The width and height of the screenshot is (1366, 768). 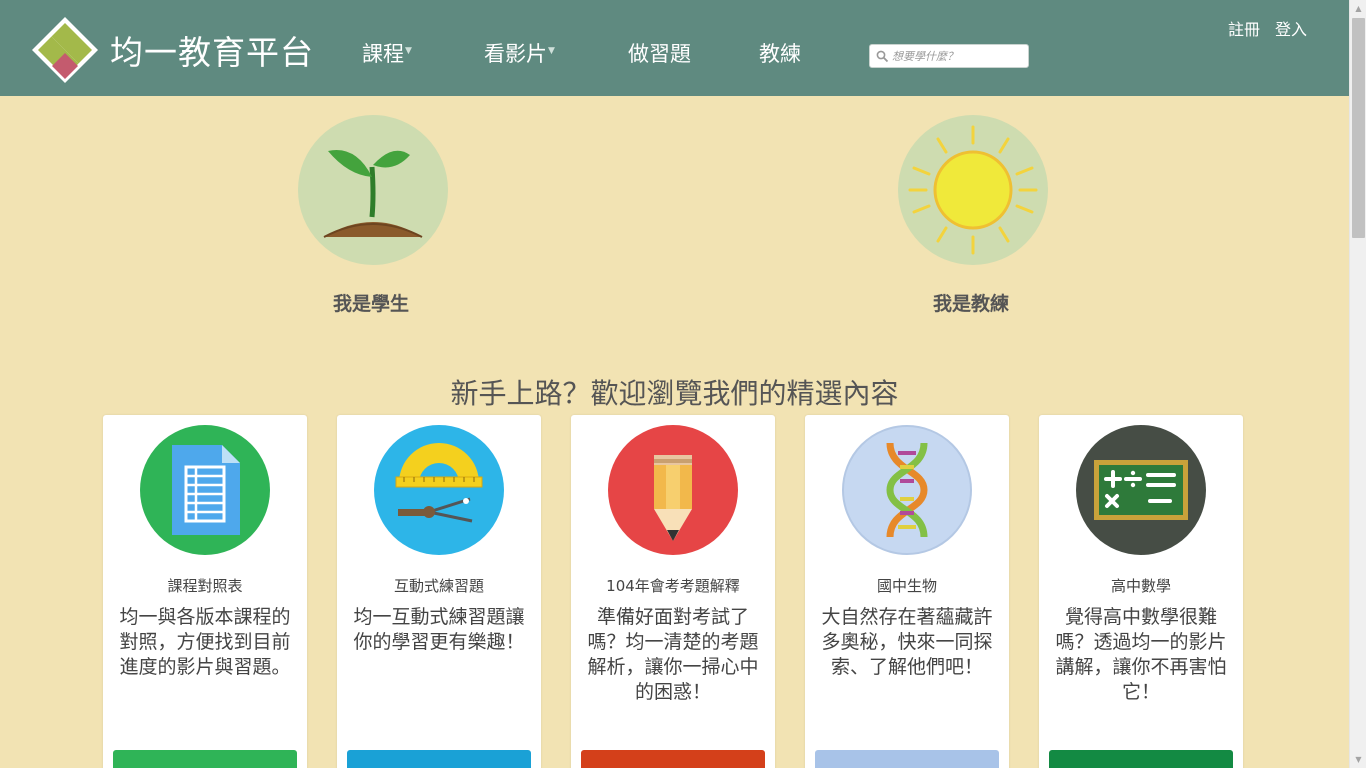 I want to click on featured-card: 國中生物 大自然存在著蘊藏許多奧秘，快來一同探索、了解他們吧！, so click(x=907, y=591).